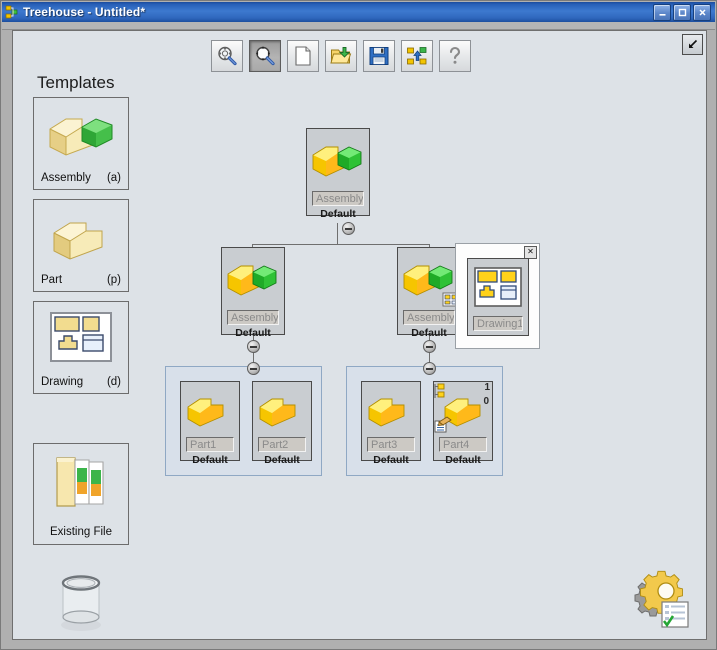  I want to click on tree-node-drawing1: Drawing1, so click(498, 297).